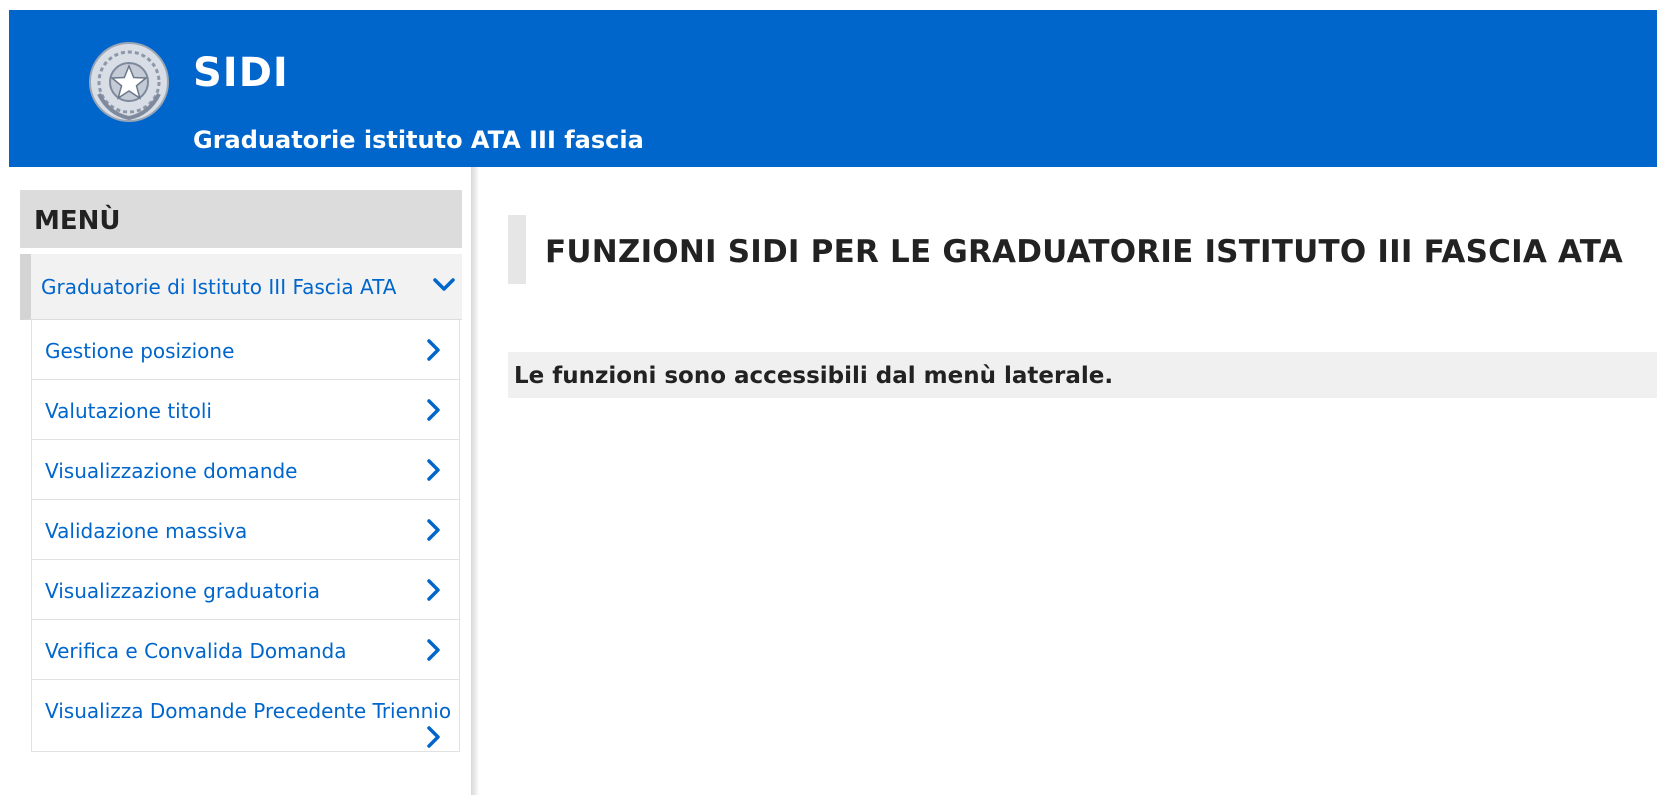 Image resolution: width=1657 pixels, height=795 pixels. Describe the element at coordinates (140, 351) in the screenshot. I see `menu-item-label: Gestione posizione` at that location.